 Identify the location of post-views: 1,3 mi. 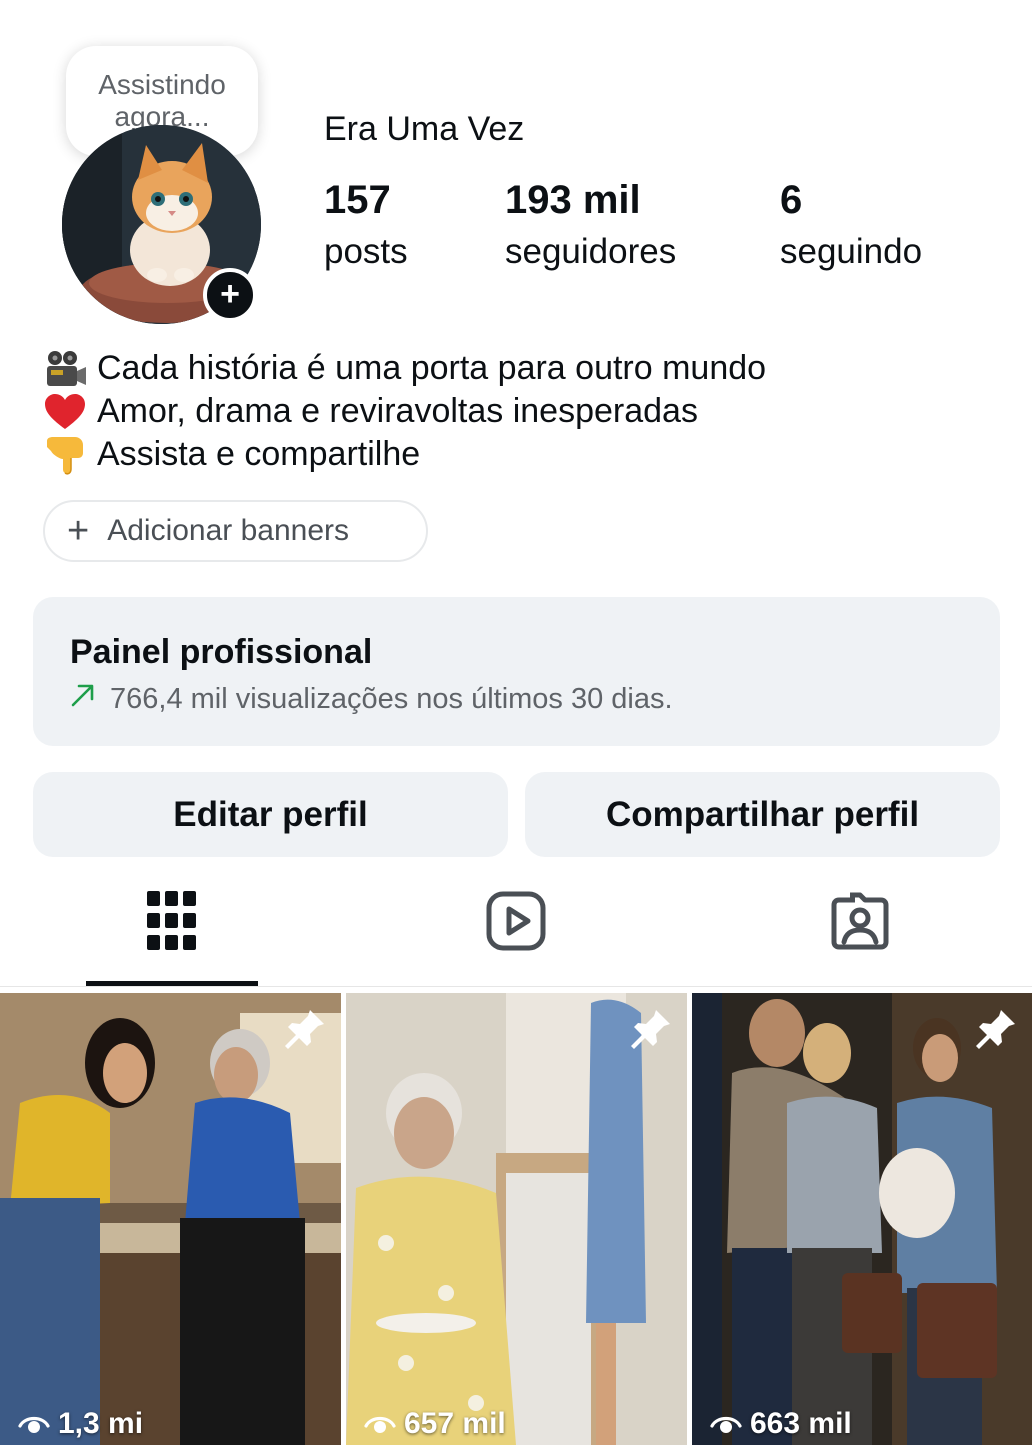
(80, 1424).